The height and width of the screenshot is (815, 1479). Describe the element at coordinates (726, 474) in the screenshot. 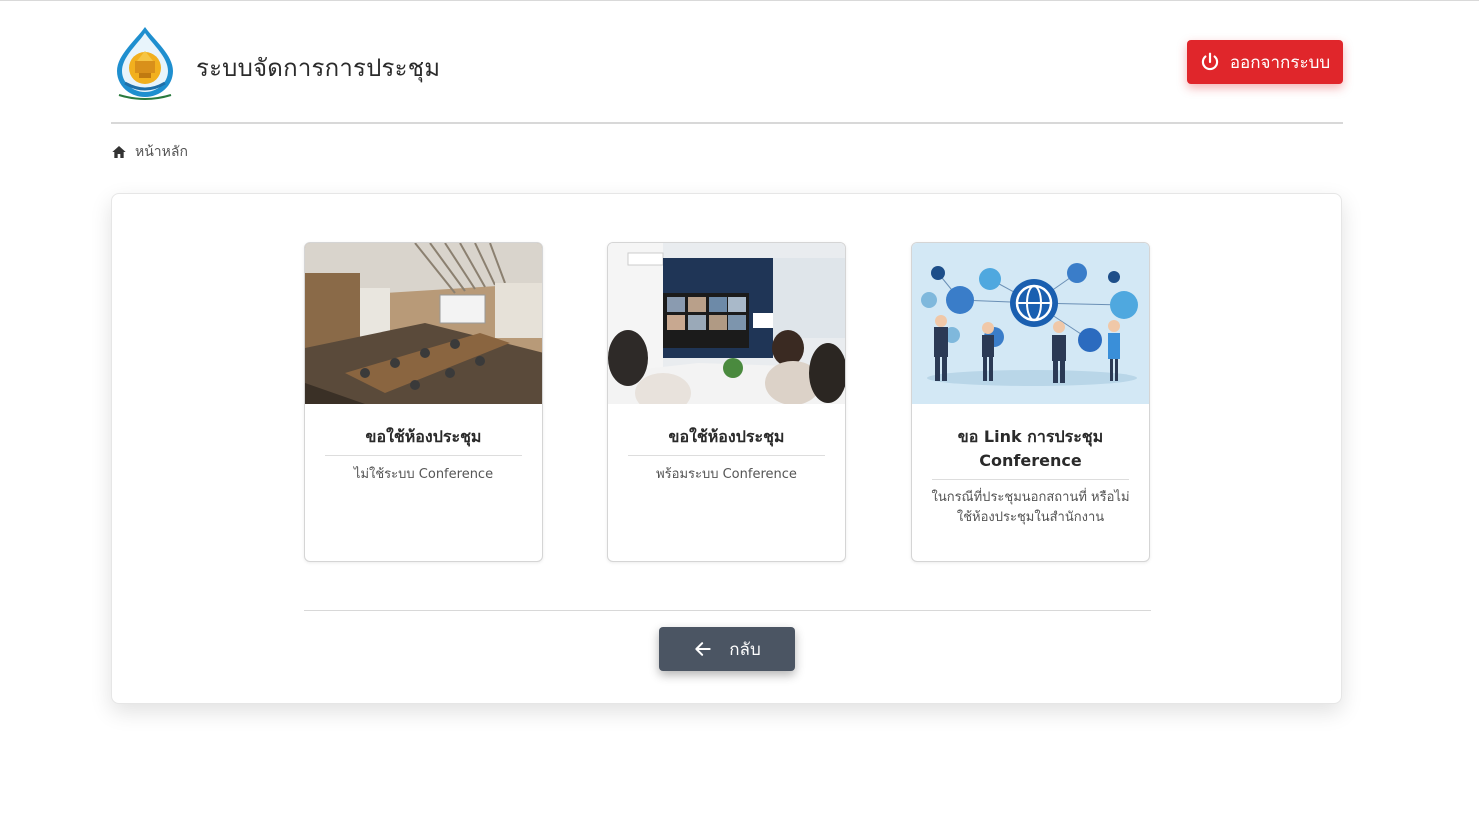

I see `card-subtitle: พร้อมระบบ Conference` at that location.